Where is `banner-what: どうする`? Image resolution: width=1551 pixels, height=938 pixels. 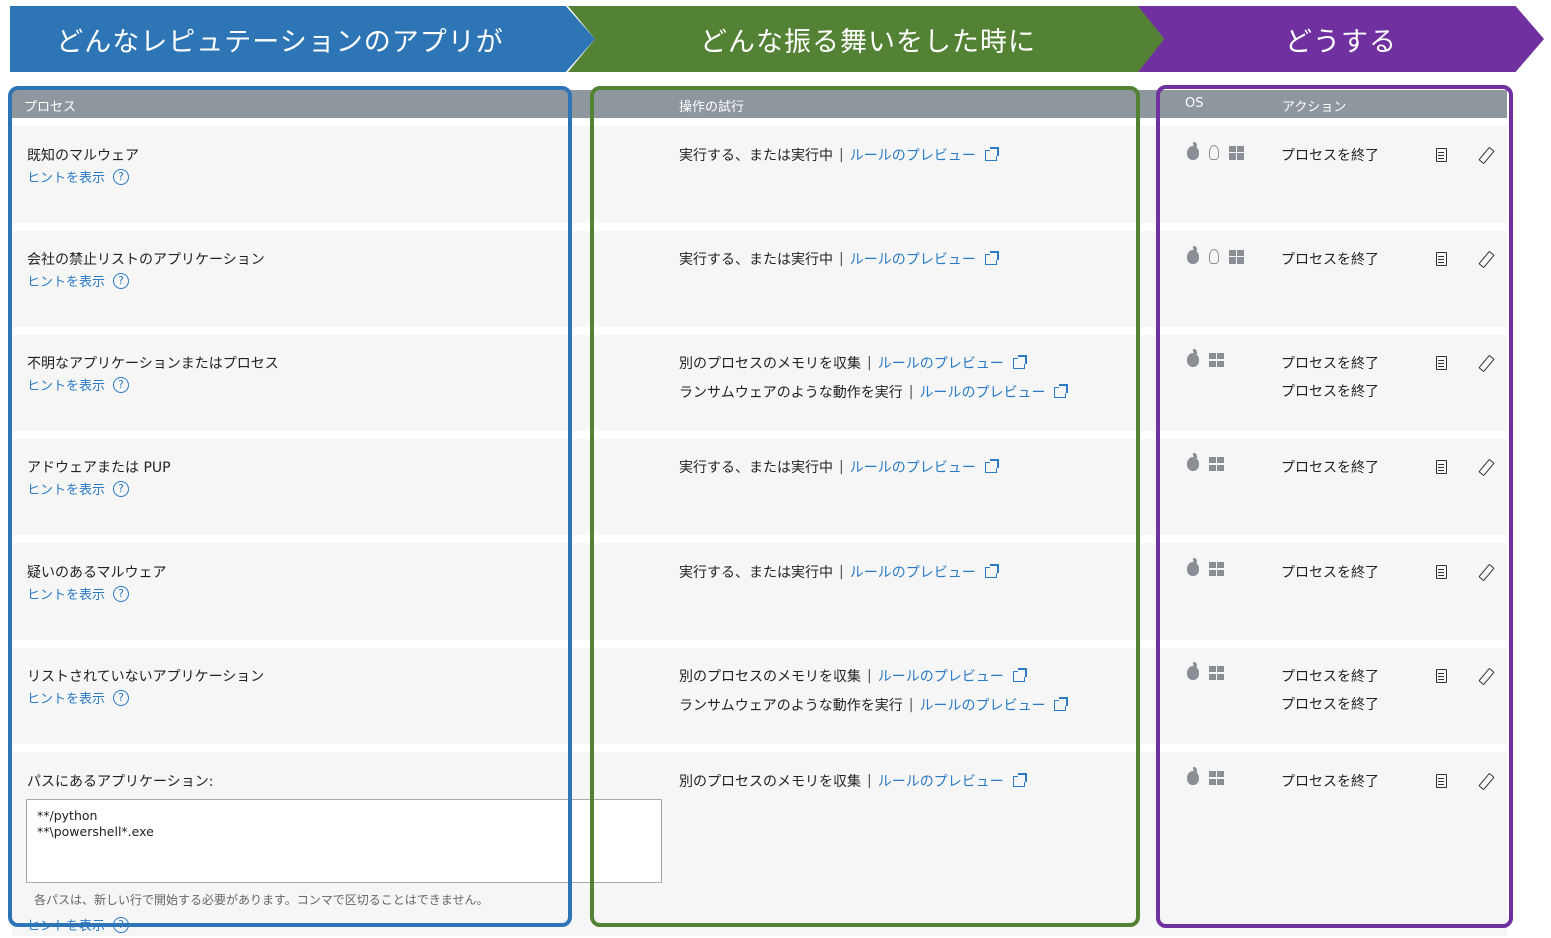 banner-what: どうする is located at coordinates (1341, 39).